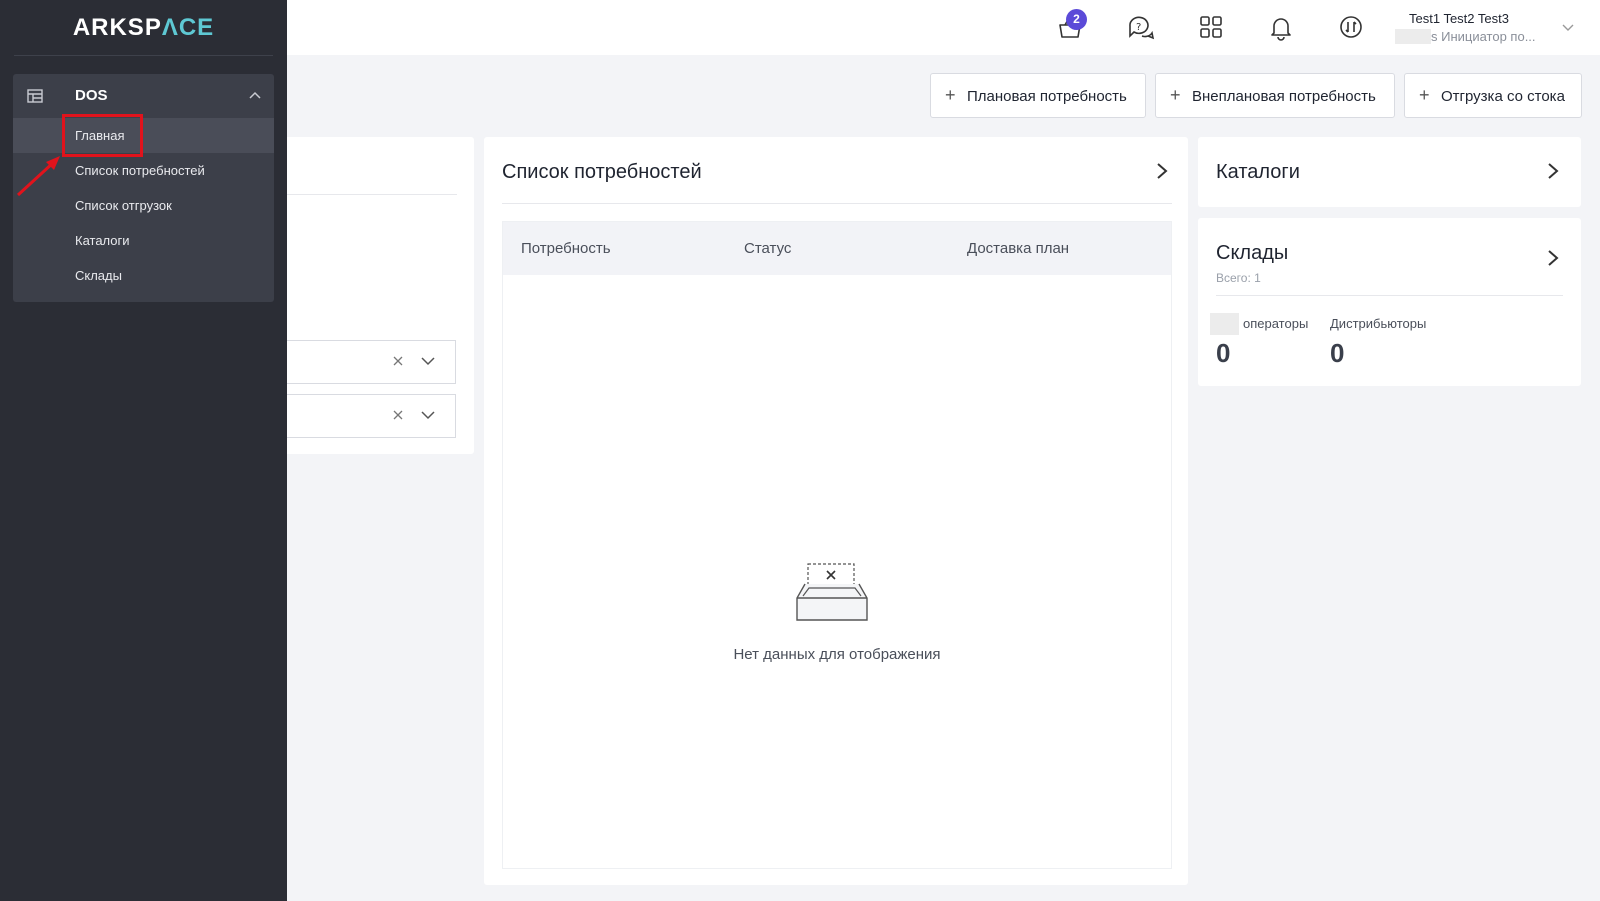 This screenshot has height=901, width=1600. Describe the element at coordinates (143, 96) in the screenshot. I see `menu-group-header: DOS` at that location.